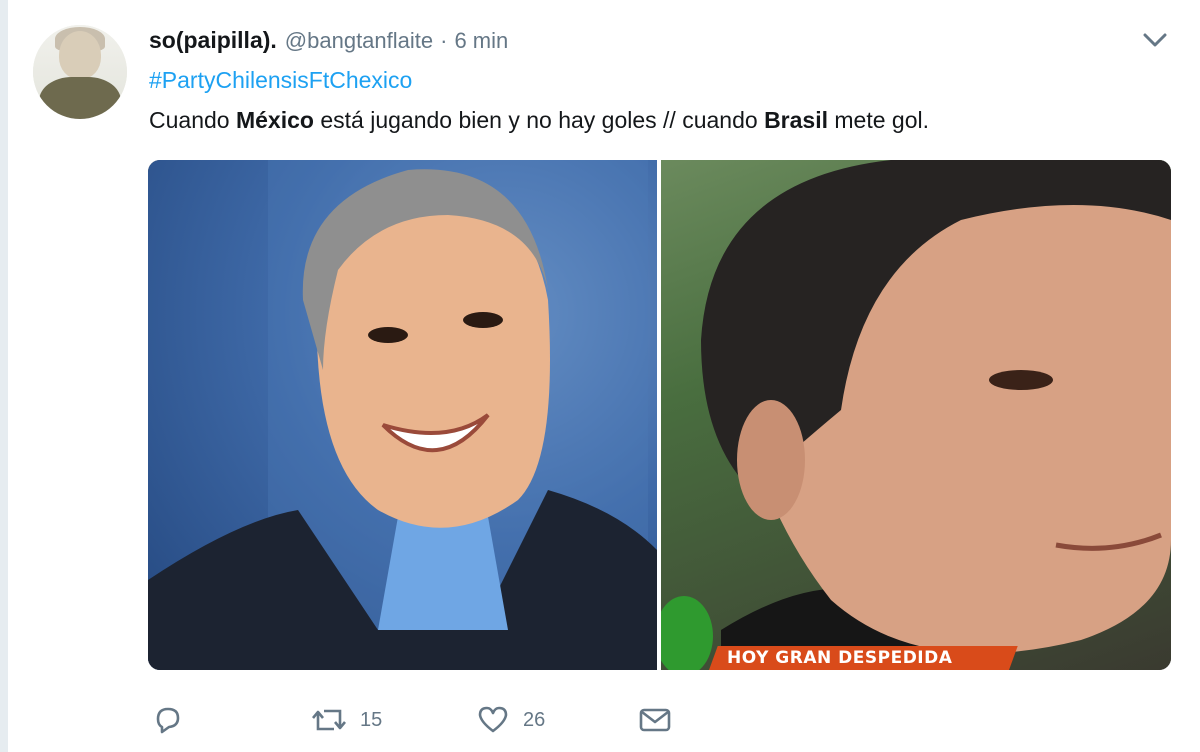 The image size is (1200, 752). Describe the element at coordinates (534, 719) in the screenshot. I see `like-count: 26` at that location.